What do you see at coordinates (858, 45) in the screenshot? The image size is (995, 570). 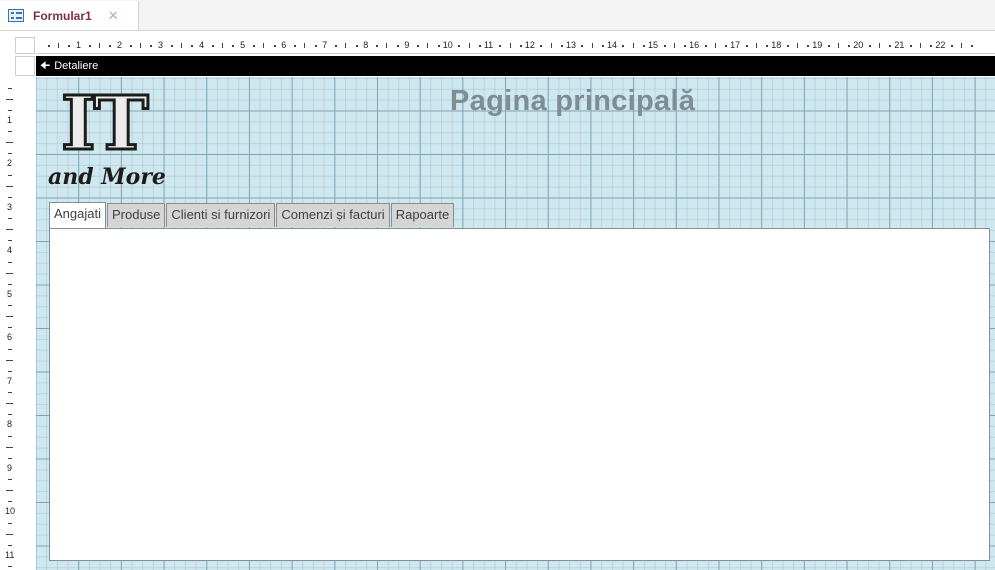 I see `ruler-label-h-20: 20` at bounding box center [858, 45].